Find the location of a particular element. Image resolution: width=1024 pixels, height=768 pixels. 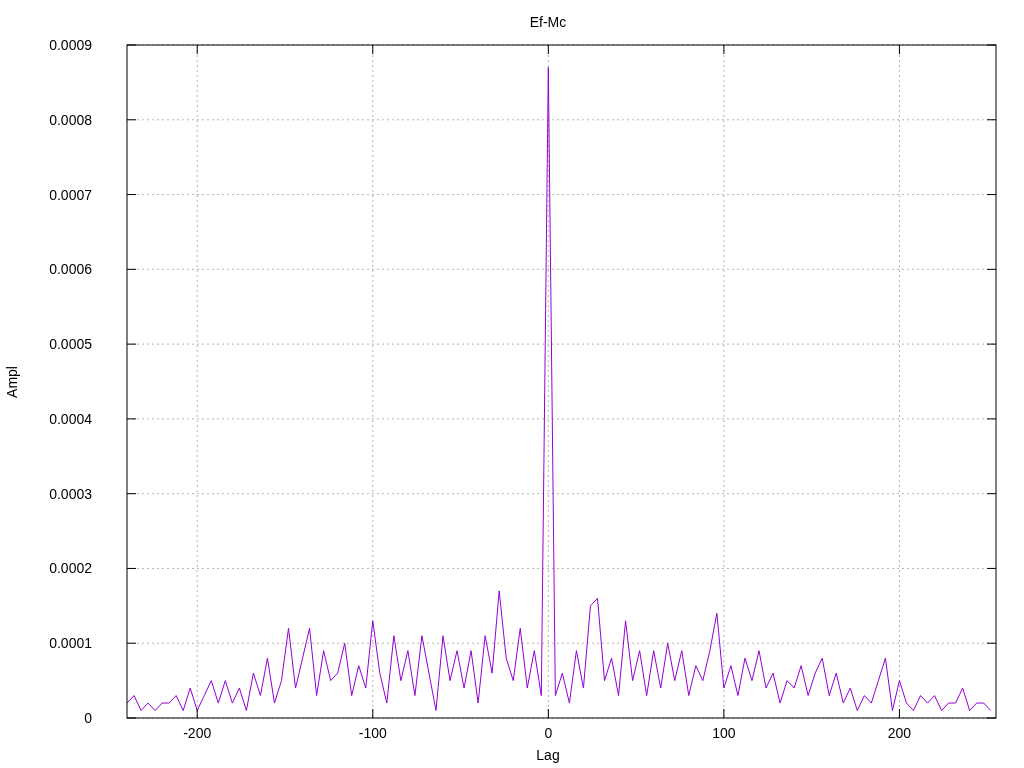

y-tick-label: 0.0009 is located at coordinates (70, 45).